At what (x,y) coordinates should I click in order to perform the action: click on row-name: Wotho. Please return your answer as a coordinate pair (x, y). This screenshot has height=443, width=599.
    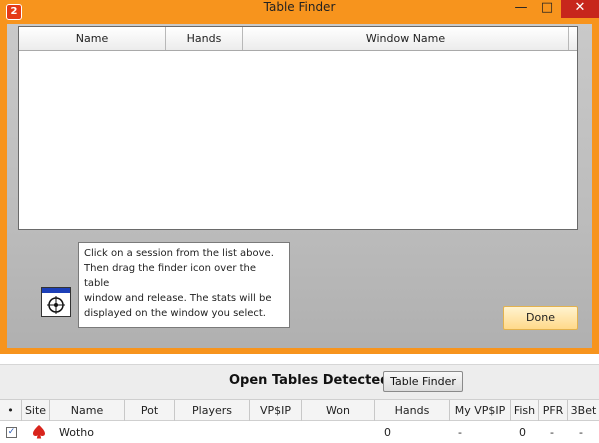
    Looking at the image, I should click on (76, 432).